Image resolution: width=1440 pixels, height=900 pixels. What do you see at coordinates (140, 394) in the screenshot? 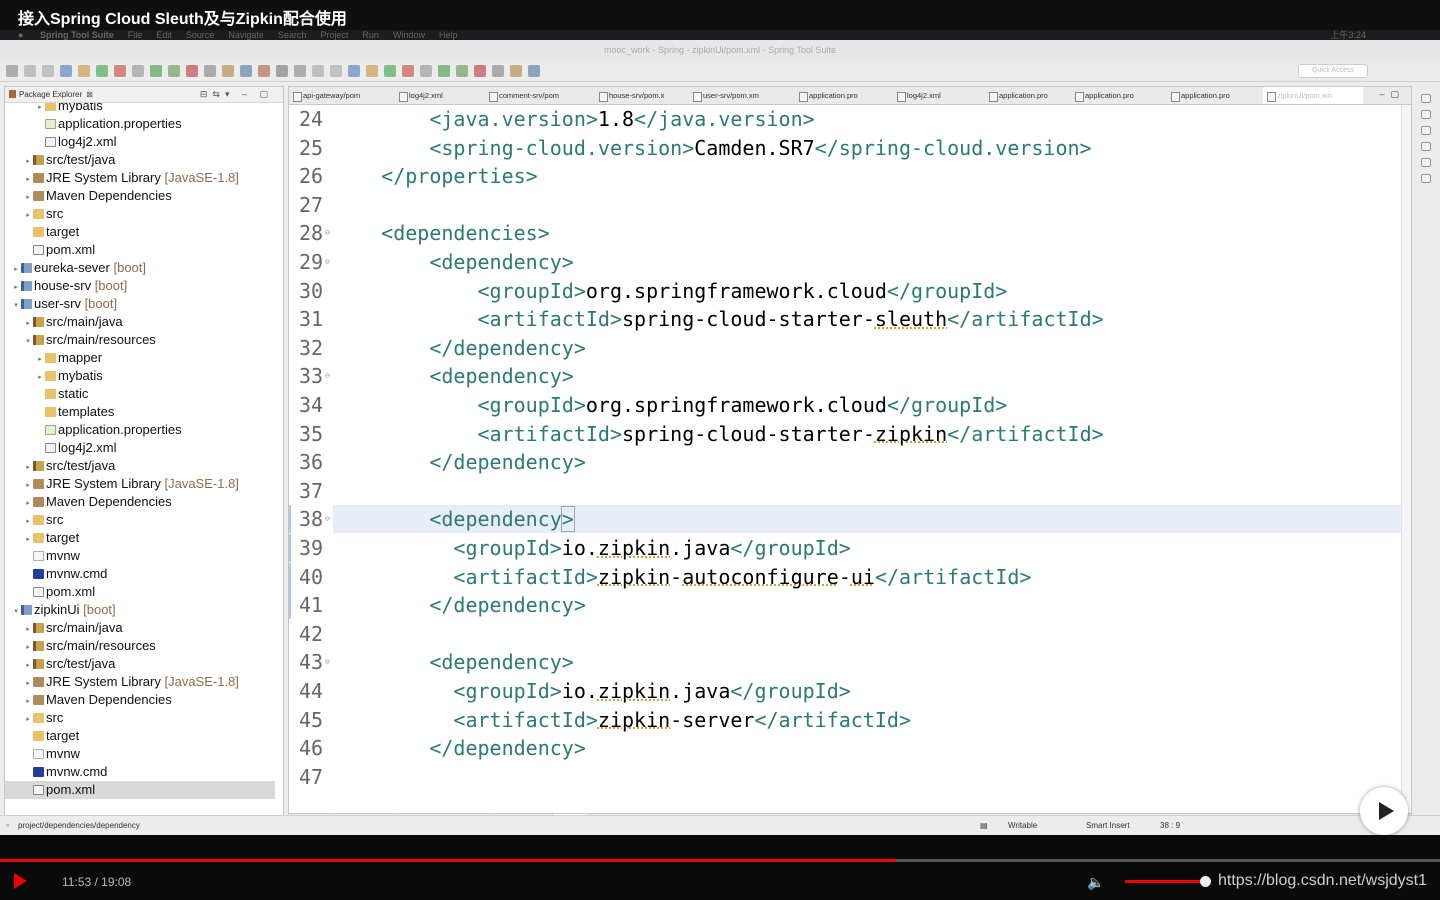
I see `tree-item: static` at bounding box center [140, 394].